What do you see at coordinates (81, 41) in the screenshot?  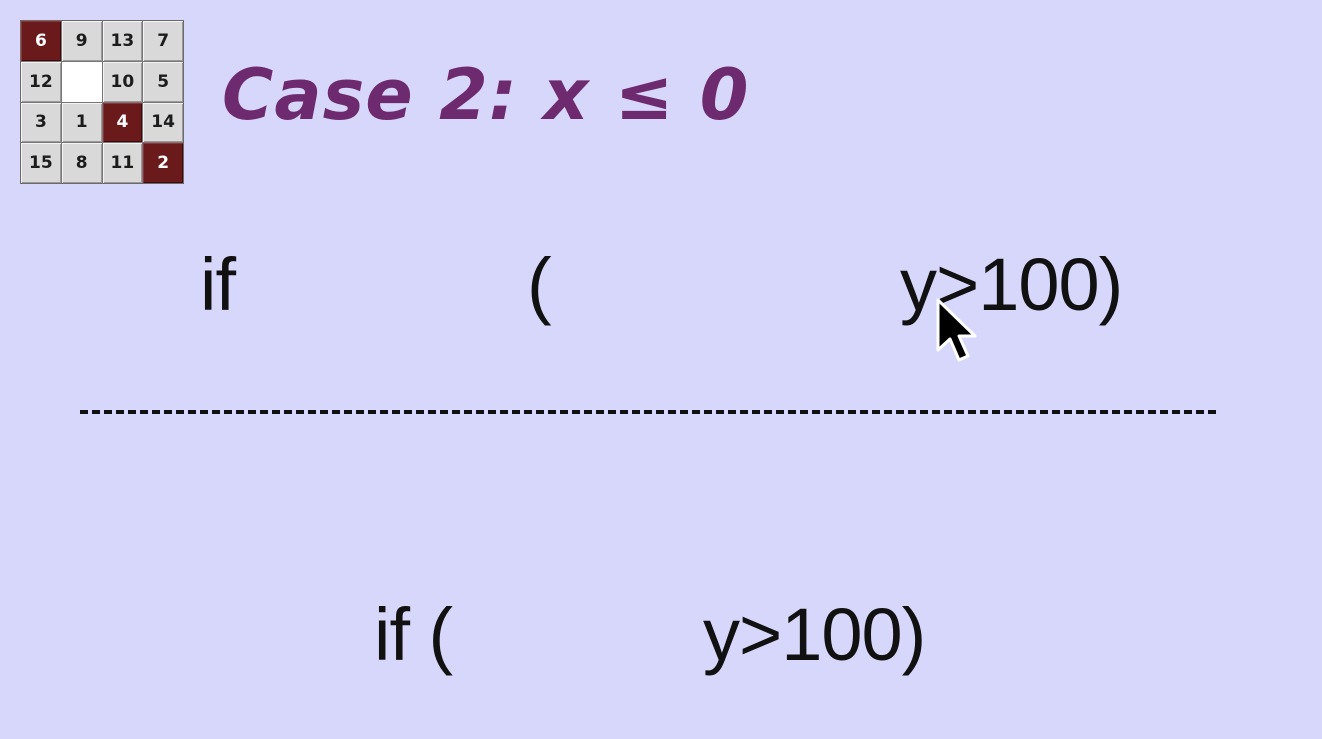 I see `puzzle-tile: 9` at bounding box center [81, 41].